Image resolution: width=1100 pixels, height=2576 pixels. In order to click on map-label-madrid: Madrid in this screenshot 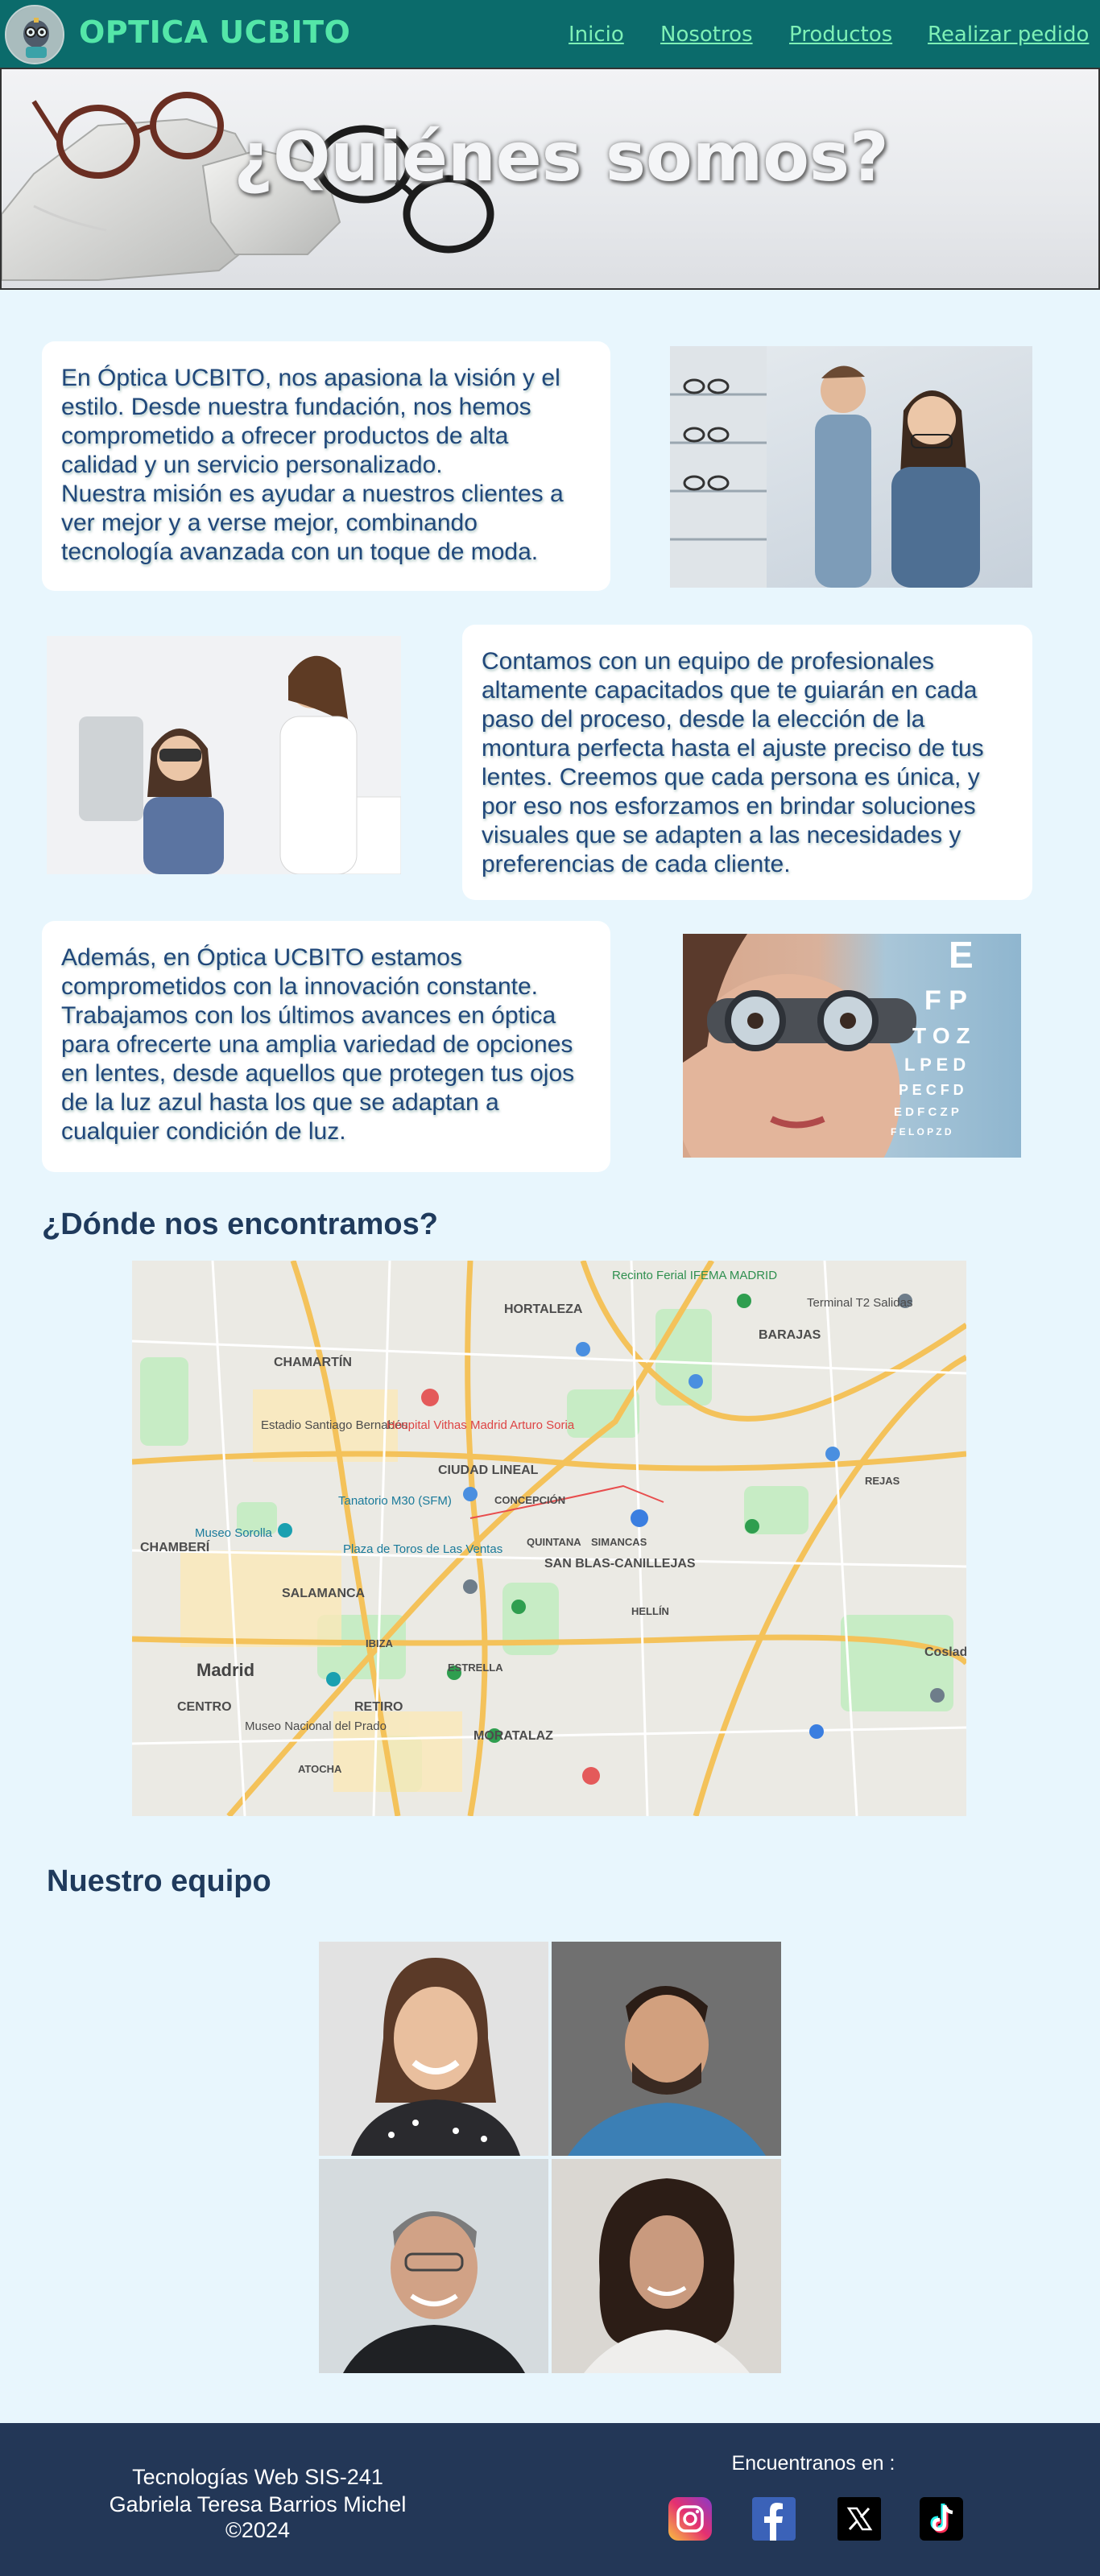, I will do `click(225, 1670)`.